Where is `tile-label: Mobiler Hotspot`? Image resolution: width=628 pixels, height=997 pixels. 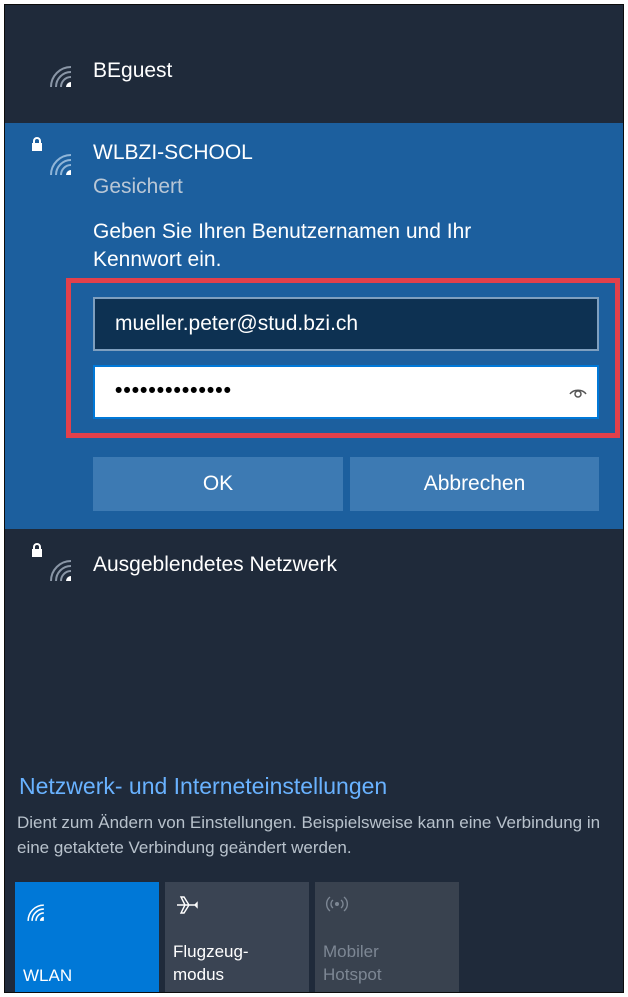 tile-label: Mobiler Hotspot is located at coordinates (352, 963).